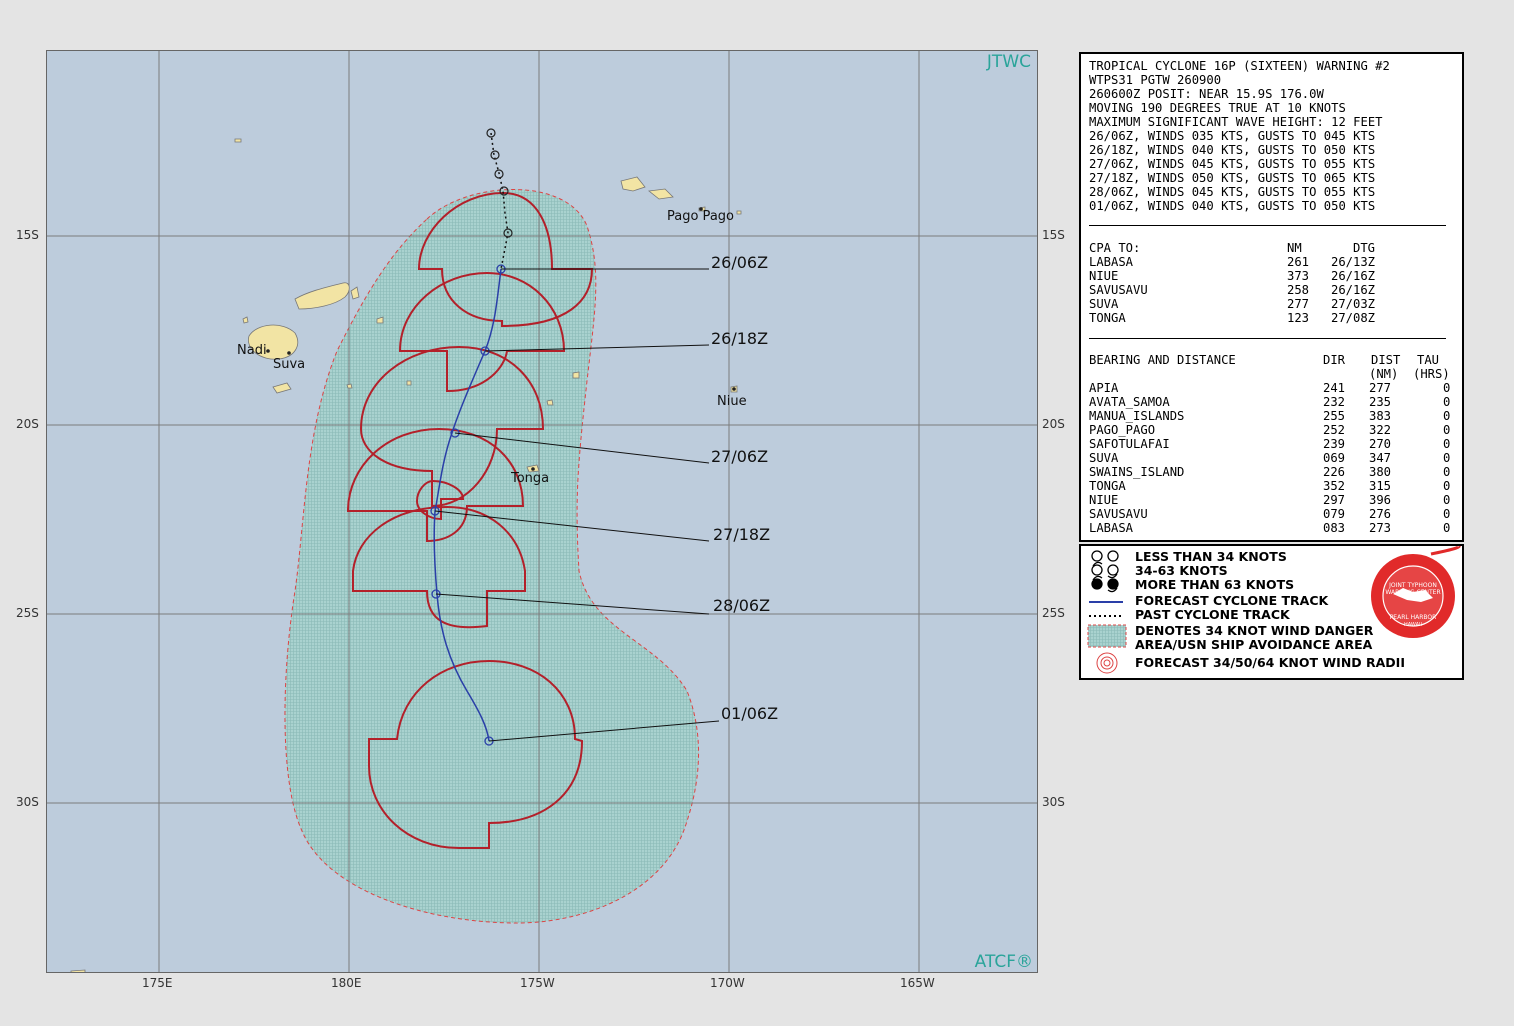 The width and height of the screenshot is (1514, 1026). I want to click on cpa-dtg: 27/08Z, so click(1353, 318).